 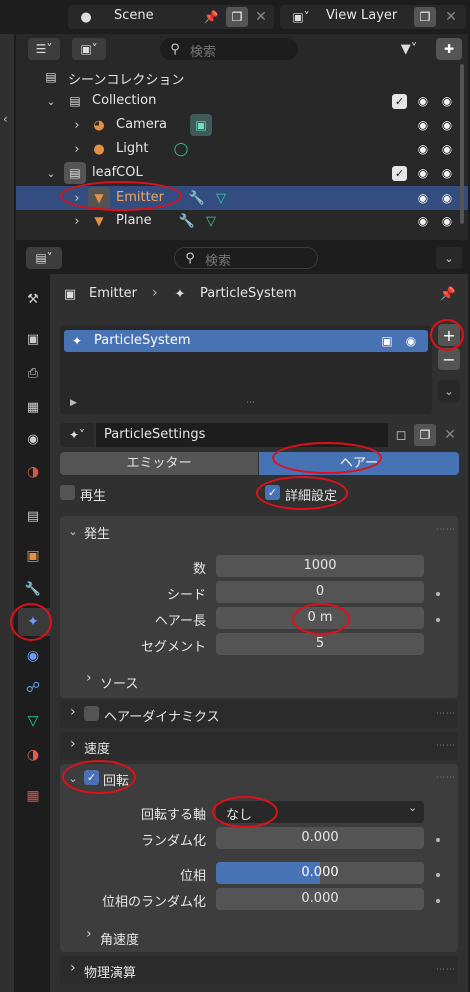 I want to click on world-tab-icon: ◑, so click(x=33, y=472).